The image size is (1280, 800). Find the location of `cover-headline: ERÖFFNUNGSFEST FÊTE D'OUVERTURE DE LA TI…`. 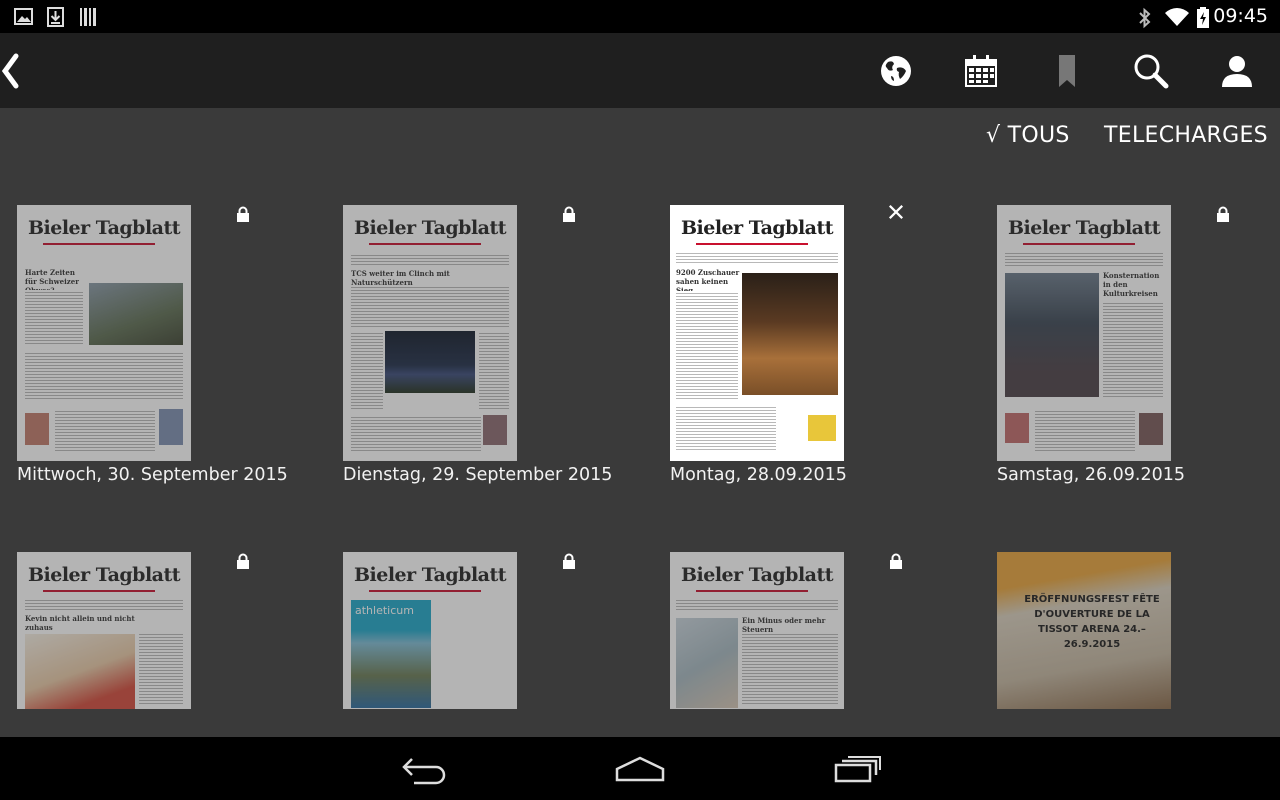

cover-headline: ERÖFFNUNGSFEST FÊTE D'OUVERTURE DE LA TI… is located at coordinates (1092, 622).